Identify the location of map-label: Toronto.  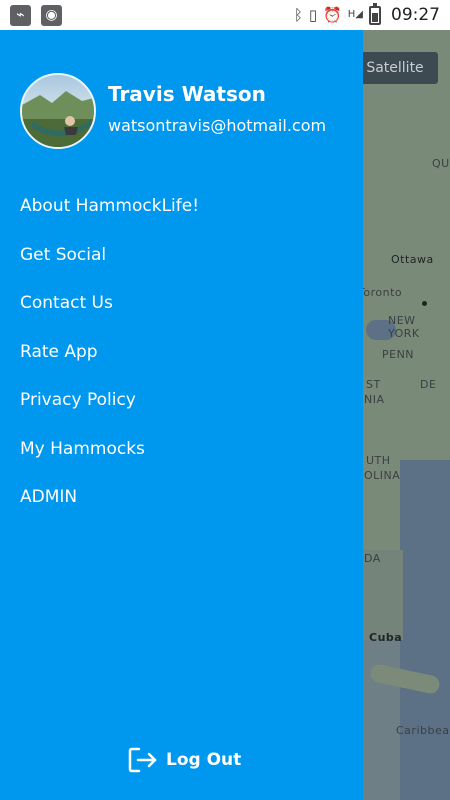
(380, 292).